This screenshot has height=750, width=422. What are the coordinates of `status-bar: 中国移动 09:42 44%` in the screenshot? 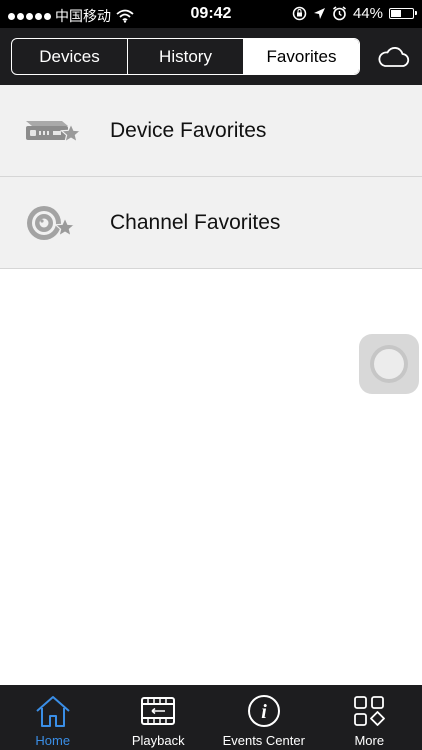 It's located at (211, 14).